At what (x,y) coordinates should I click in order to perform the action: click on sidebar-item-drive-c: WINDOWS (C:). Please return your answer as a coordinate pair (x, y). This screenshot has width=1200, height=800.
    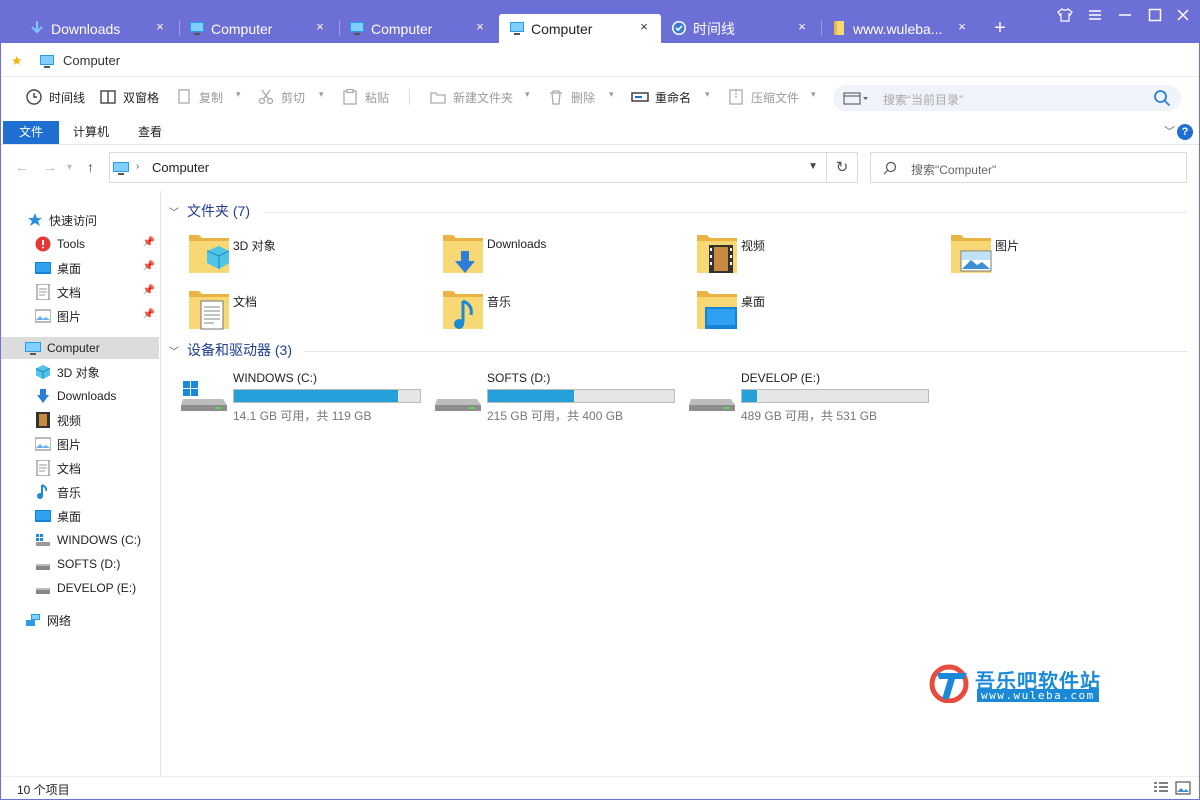
    Looking at the image, I should click on (80, 540).